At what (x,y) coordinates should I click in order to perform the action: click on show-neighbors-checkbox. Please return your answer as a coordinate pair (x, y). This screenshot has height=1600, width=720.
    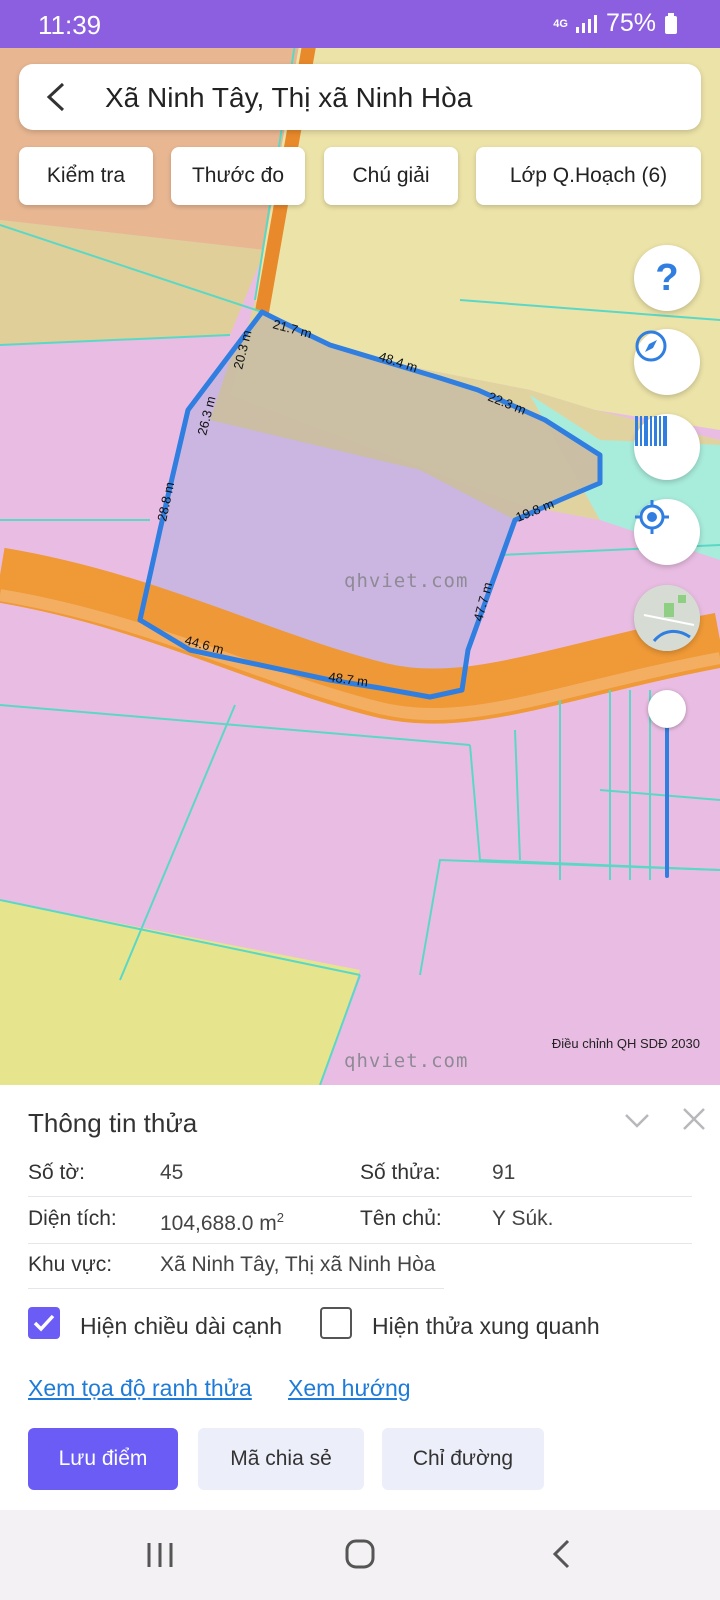
    Looking at the image, I should click on (336, 1323).